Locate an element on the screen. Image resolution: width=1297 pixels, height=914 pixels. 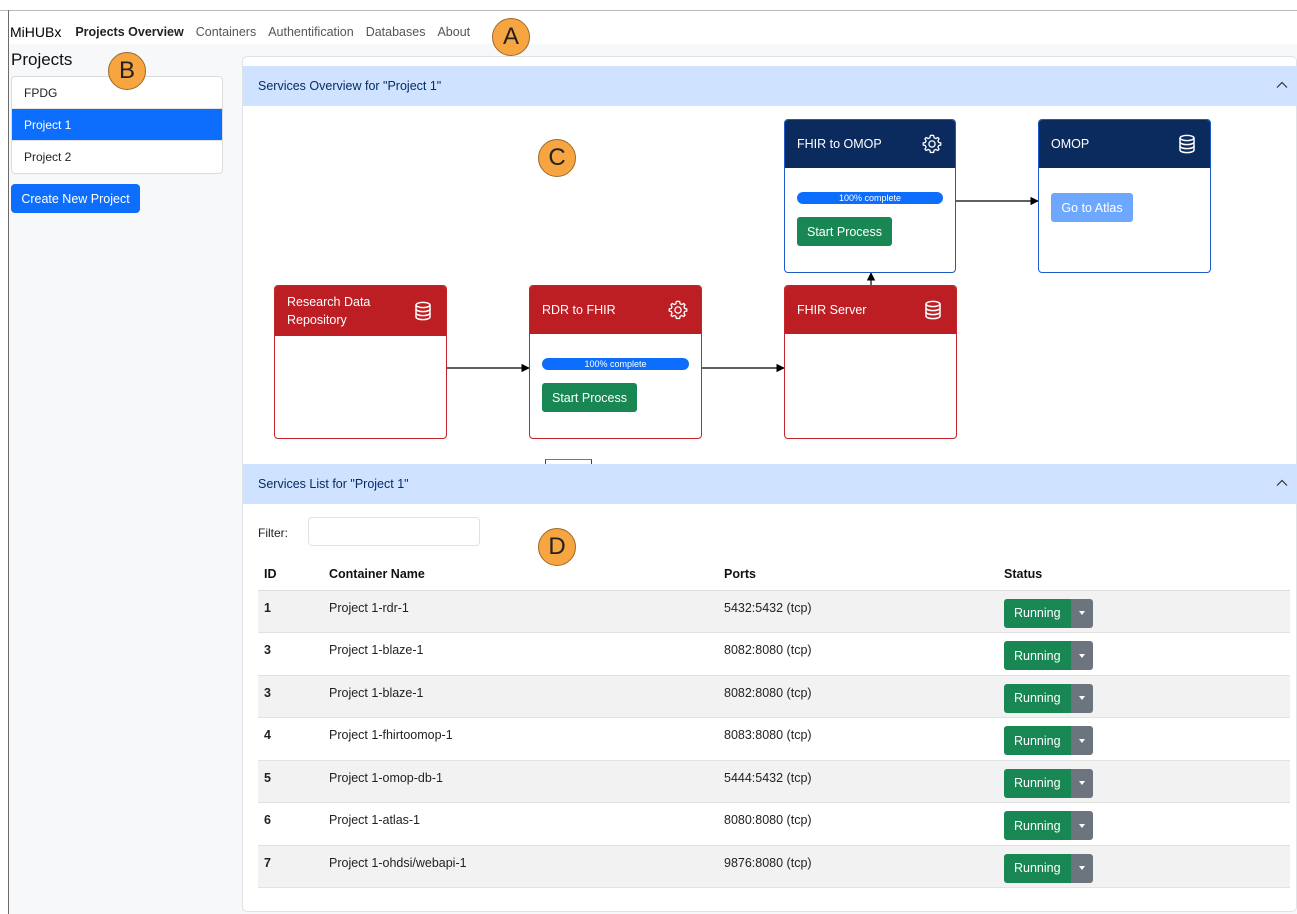
project-item-project-1: Project 1 is located at coordinates (117, 125).